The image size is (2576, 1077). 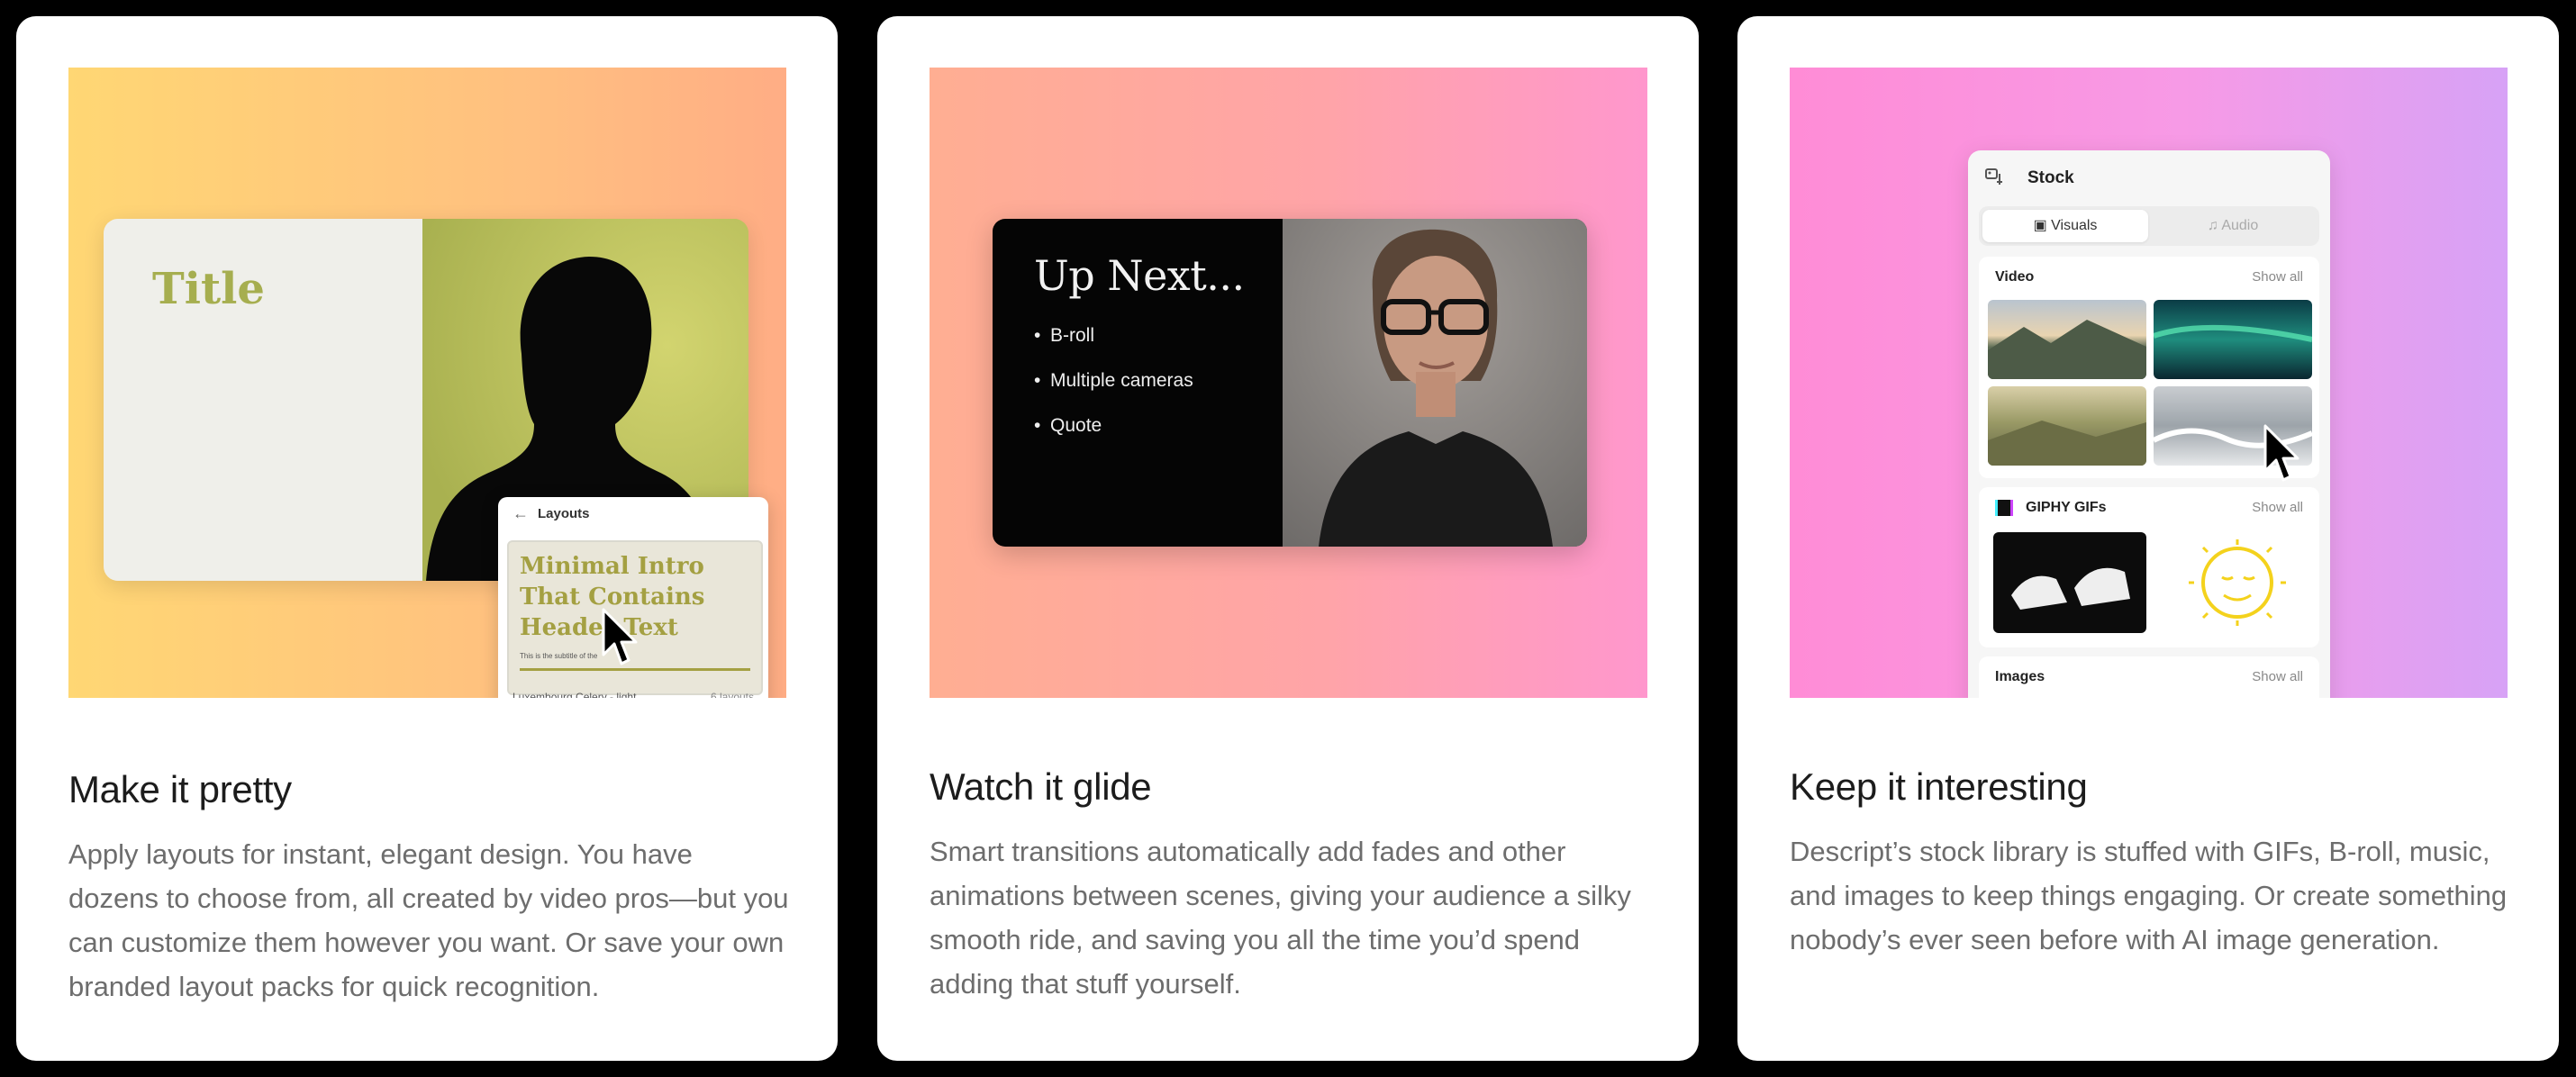 I want to click on stock-tabs: ▣ Visuals ♫ Audio, so click(x=2149, y=226).